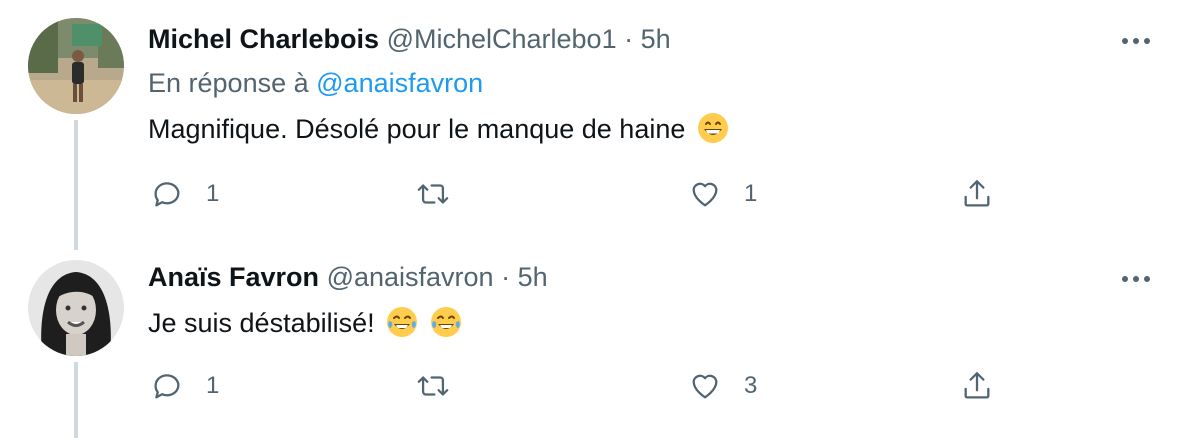 The image size is (1186, 438). I want to click on tweet-actions: 1 3, so click(578, 386).